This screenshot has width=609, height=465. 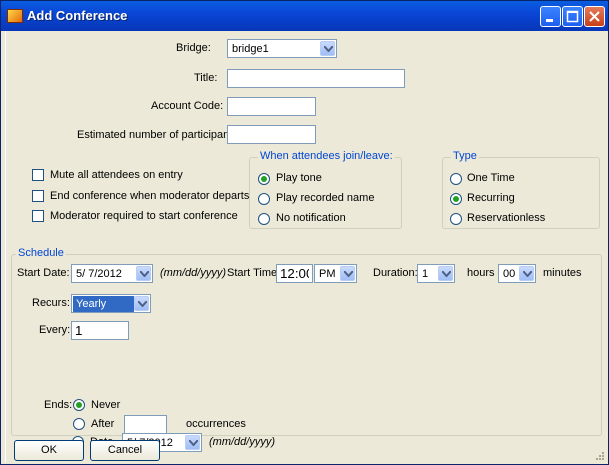 What do you see at coordinates (193, 273) in the screenshot?
I see `date-format-hint: (mm/dd/yyyy)` at bounding box center [193, 273].